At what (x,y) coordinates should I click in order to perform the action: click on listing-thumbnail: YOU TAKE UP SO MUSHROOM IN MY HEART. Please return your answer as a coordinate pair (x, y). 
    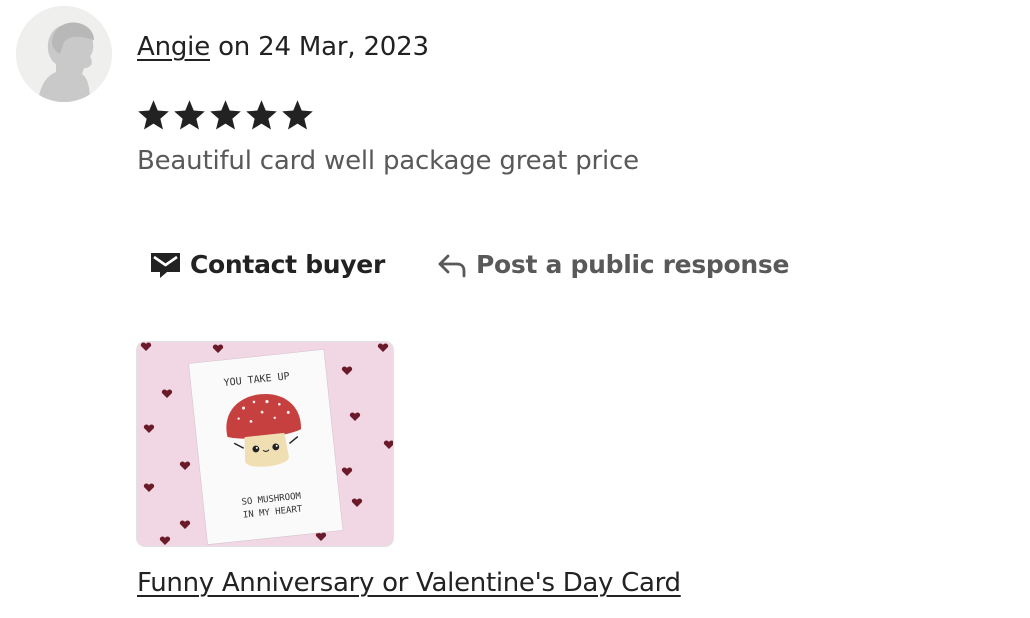
    Looking at the image, I should click on (265, 444).